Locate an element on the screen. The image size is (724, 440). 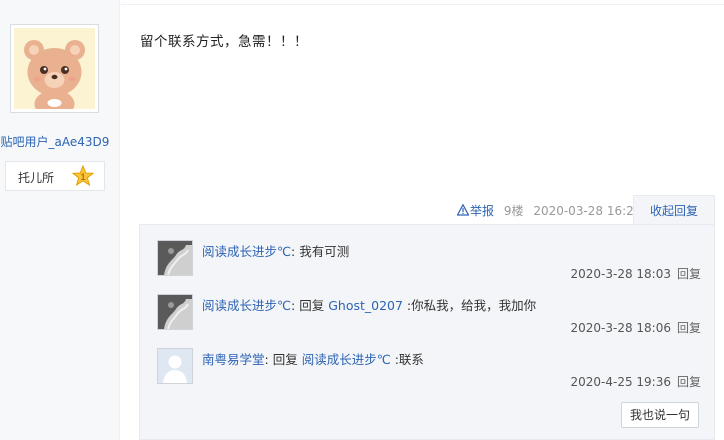
reply-text: 阅读成长进步℃: 回复 Ghost_0207 :你私我，给我，我加你 is located at coordinates (369, 304).